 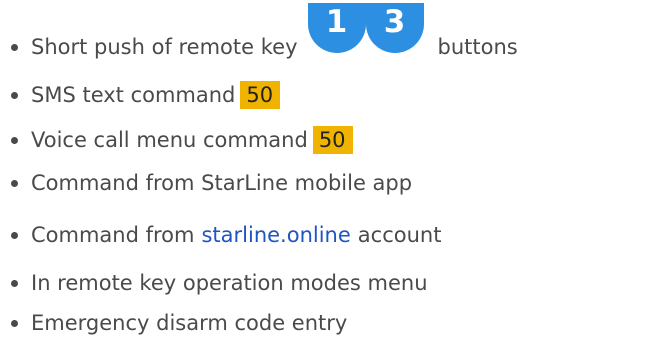 What do you see at coordinates (133, 94) in the screenshot?
I see `item-text: SMS text command` at bounding box center [133, 94].